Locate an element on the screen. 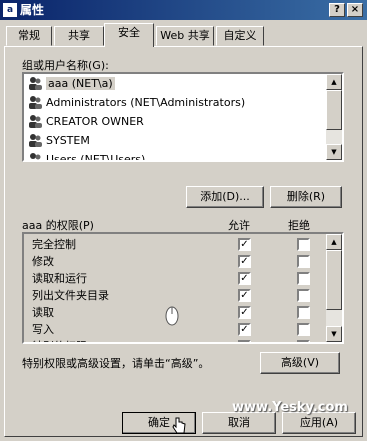 This screenshot has width=367, height=441. permissions-scrollbar: ▲ ▼ is located at coordinates (334, 288).